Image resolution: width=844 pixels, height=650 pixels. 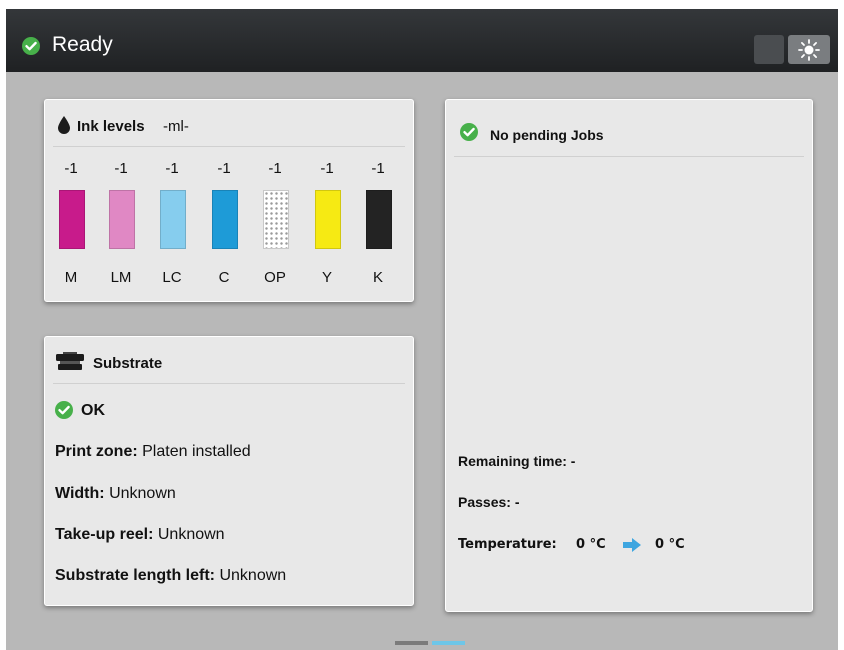 I want to click on substrate-title: Substrate, so click(x=128, y=363).